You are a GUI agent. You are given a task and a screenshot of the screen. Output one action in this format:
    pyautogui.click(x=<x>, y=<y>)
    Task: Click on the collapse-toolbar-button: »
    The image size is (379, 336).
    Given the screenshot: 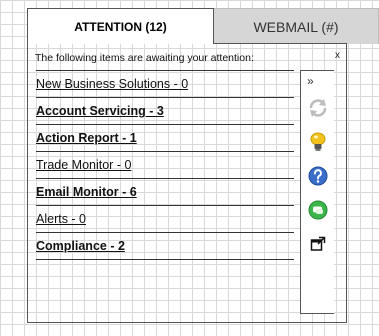 What is the action you would take?
    pyautogui.click(x=317, y=81)
    